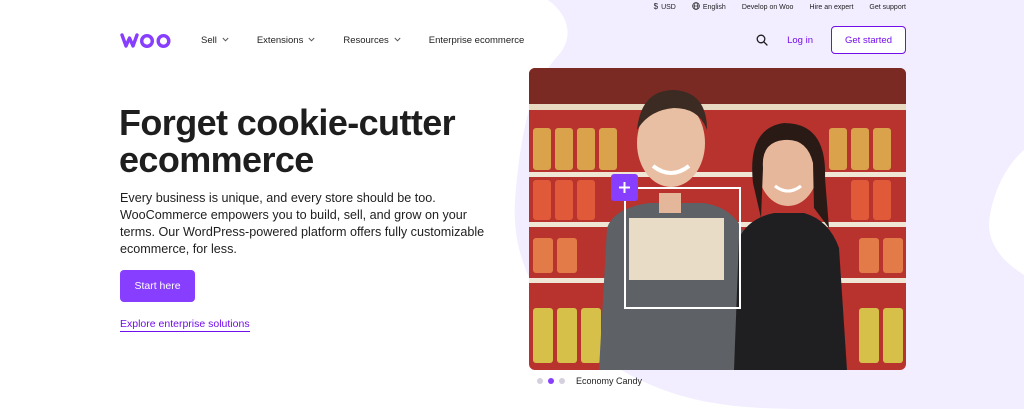 Image resolution: width=1024 pixels, height=409 pixels. What do you see at coordinates (157, 286) in the screenshot?
I see `start-here-button: Start here` at bounding box center [157, 286].